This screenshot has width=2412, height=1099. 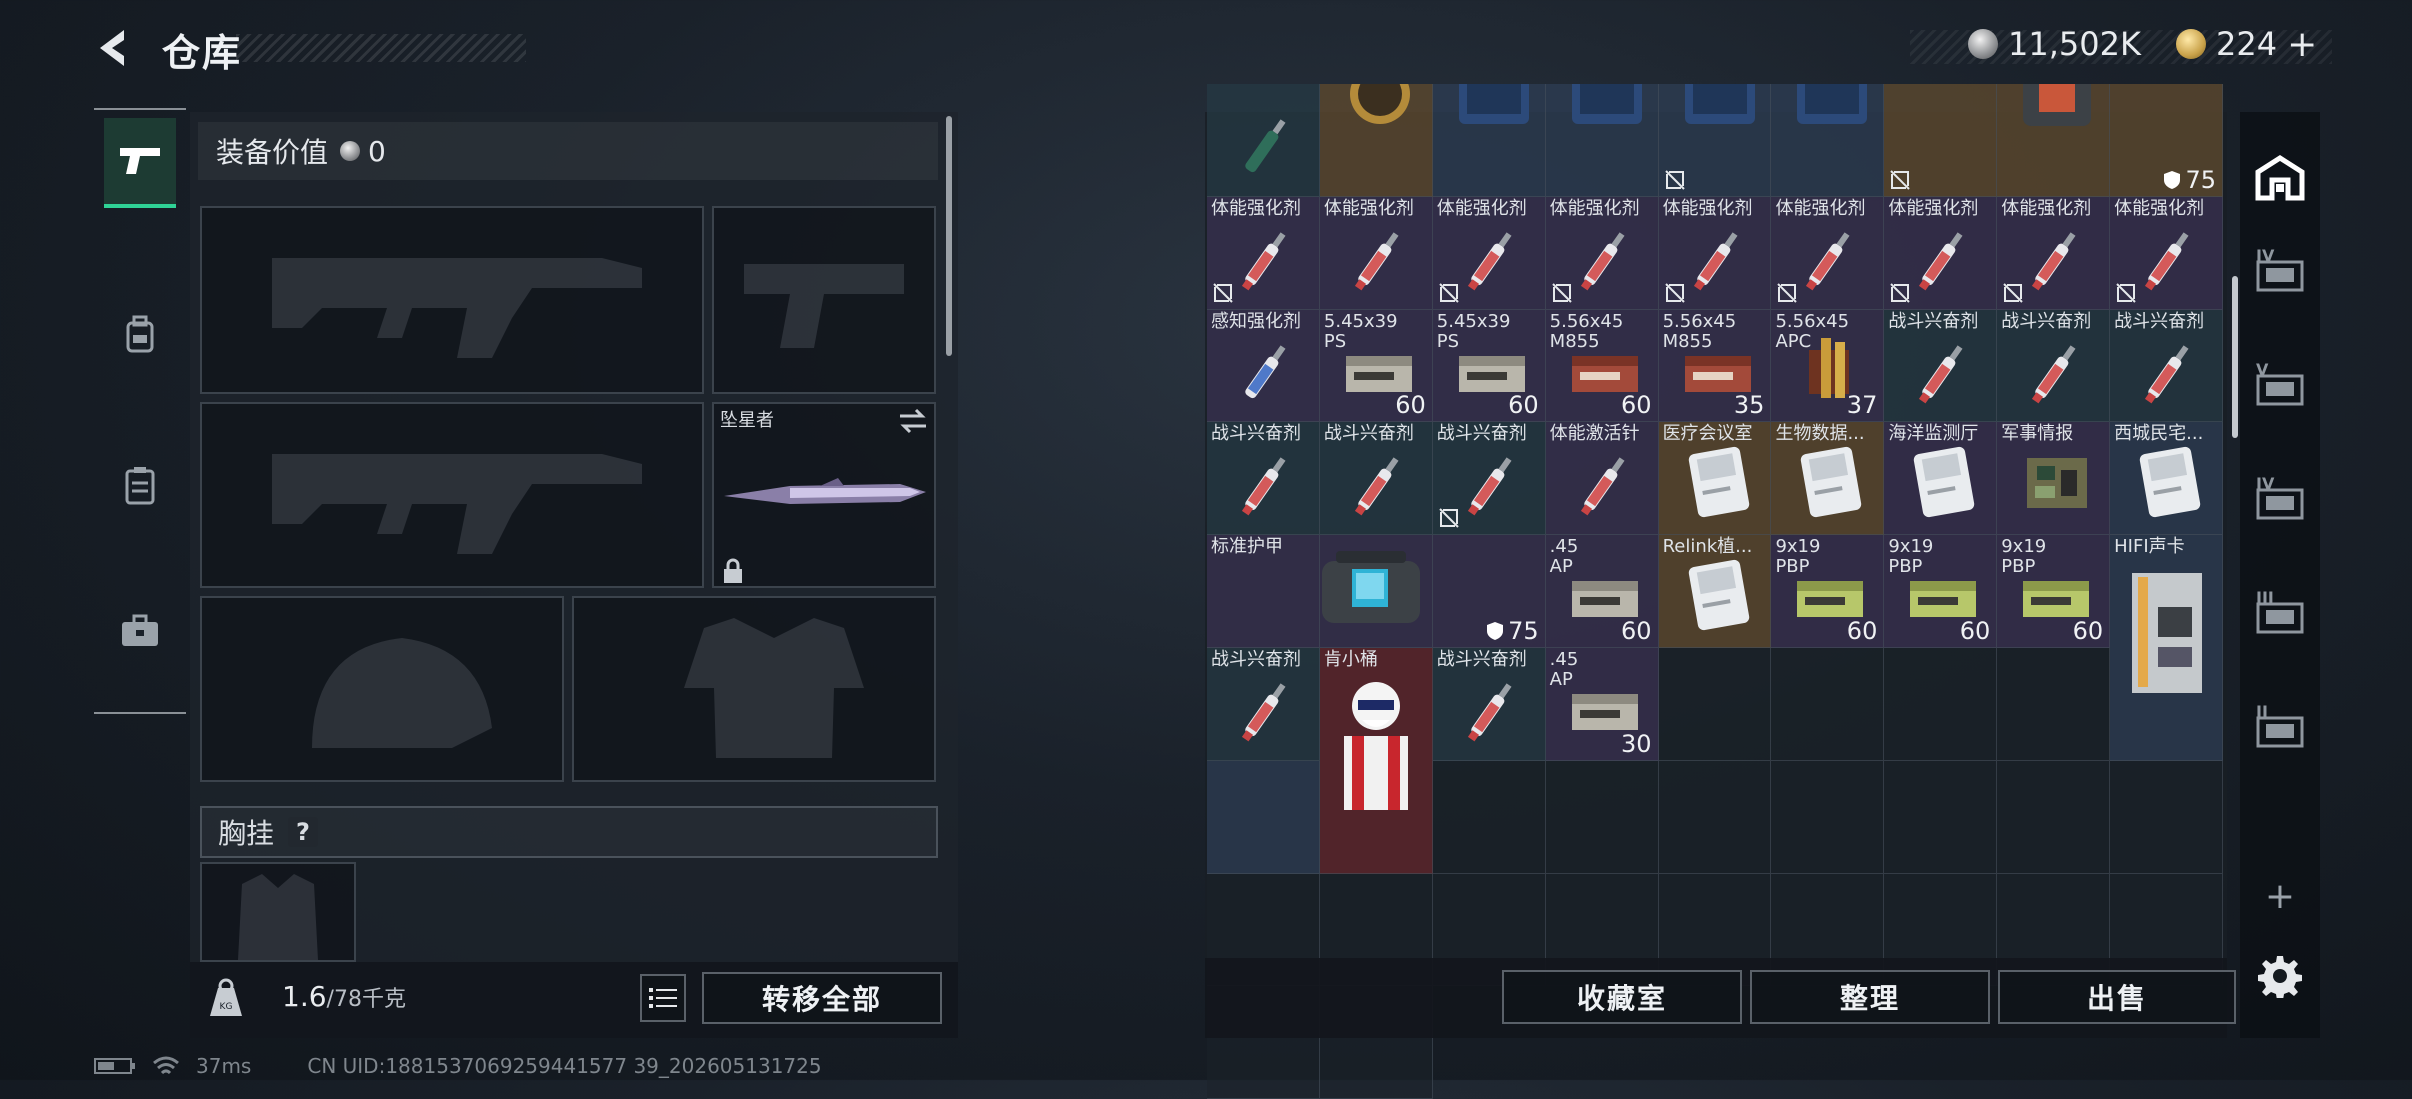 I want to click on inventory-item: .45 AP 30, so click(x=1602, y=704).